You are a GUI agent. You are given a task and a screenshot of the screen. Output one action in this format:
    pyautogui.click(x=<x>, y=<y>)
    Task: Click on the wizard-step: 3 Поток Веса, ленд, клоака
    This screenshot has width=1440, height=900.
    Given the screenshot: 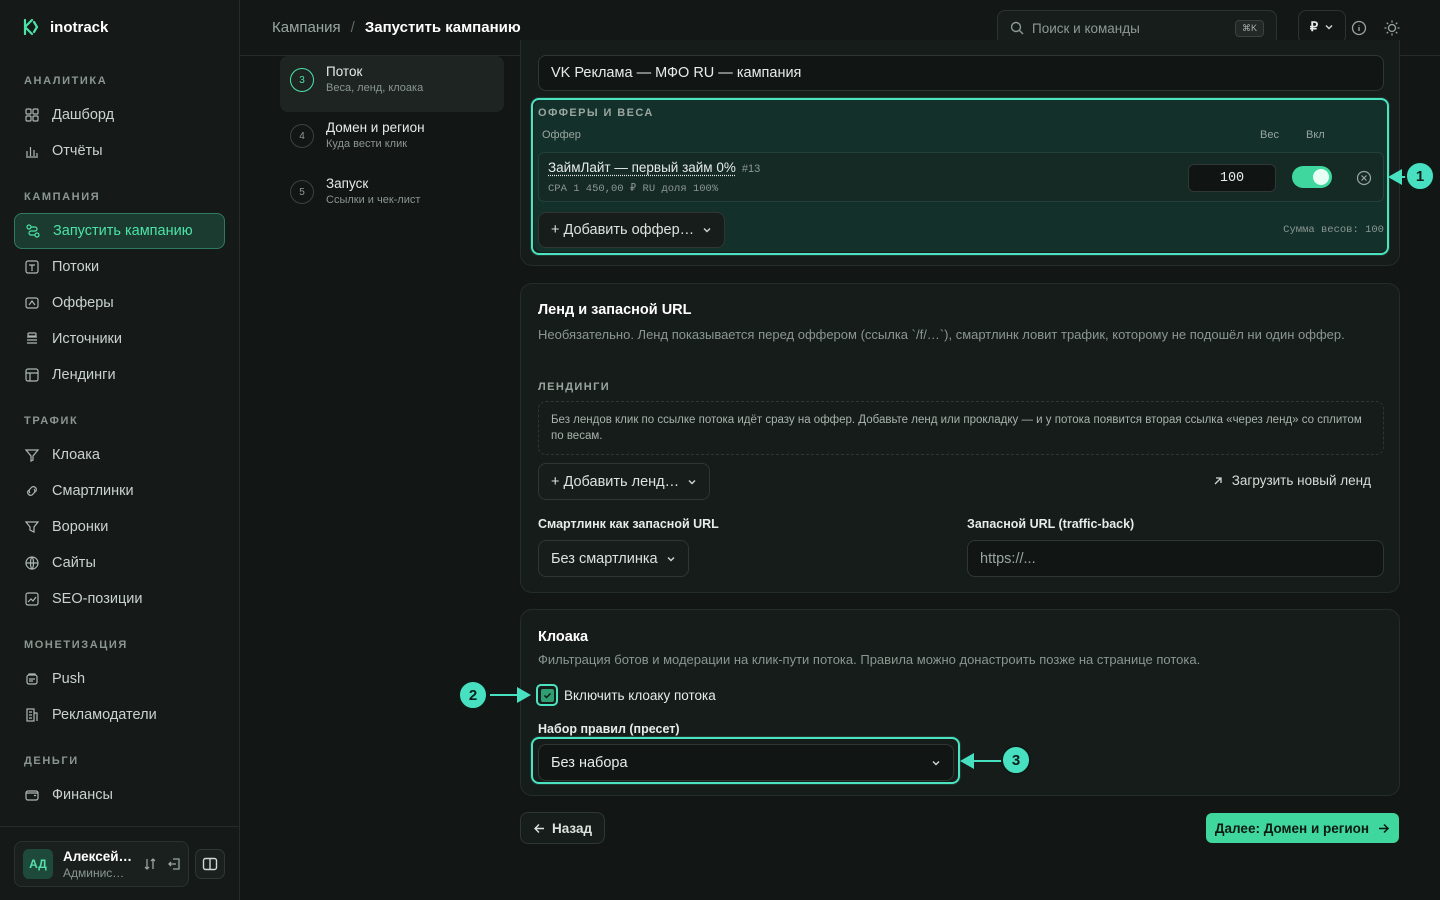 What is the action you would take?
    pyautogui.click(x=392, y=84)
    